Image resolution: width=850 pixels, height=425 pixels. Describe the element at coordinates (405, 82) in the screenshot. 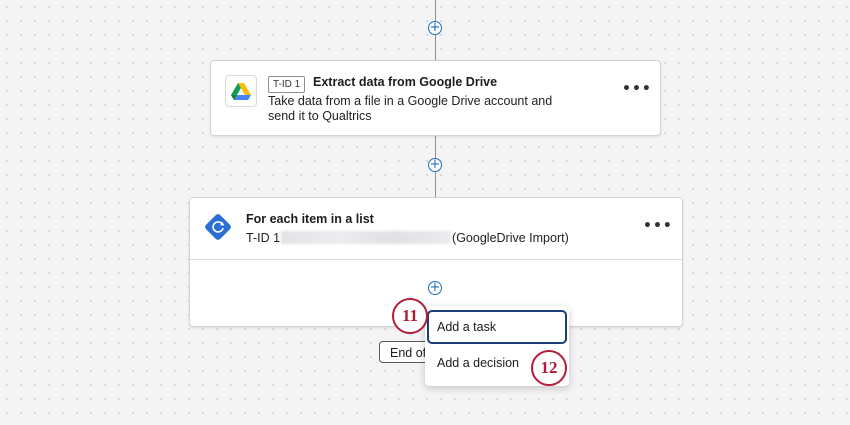

I see `task-title: Extract data from Google Drive` at that location.